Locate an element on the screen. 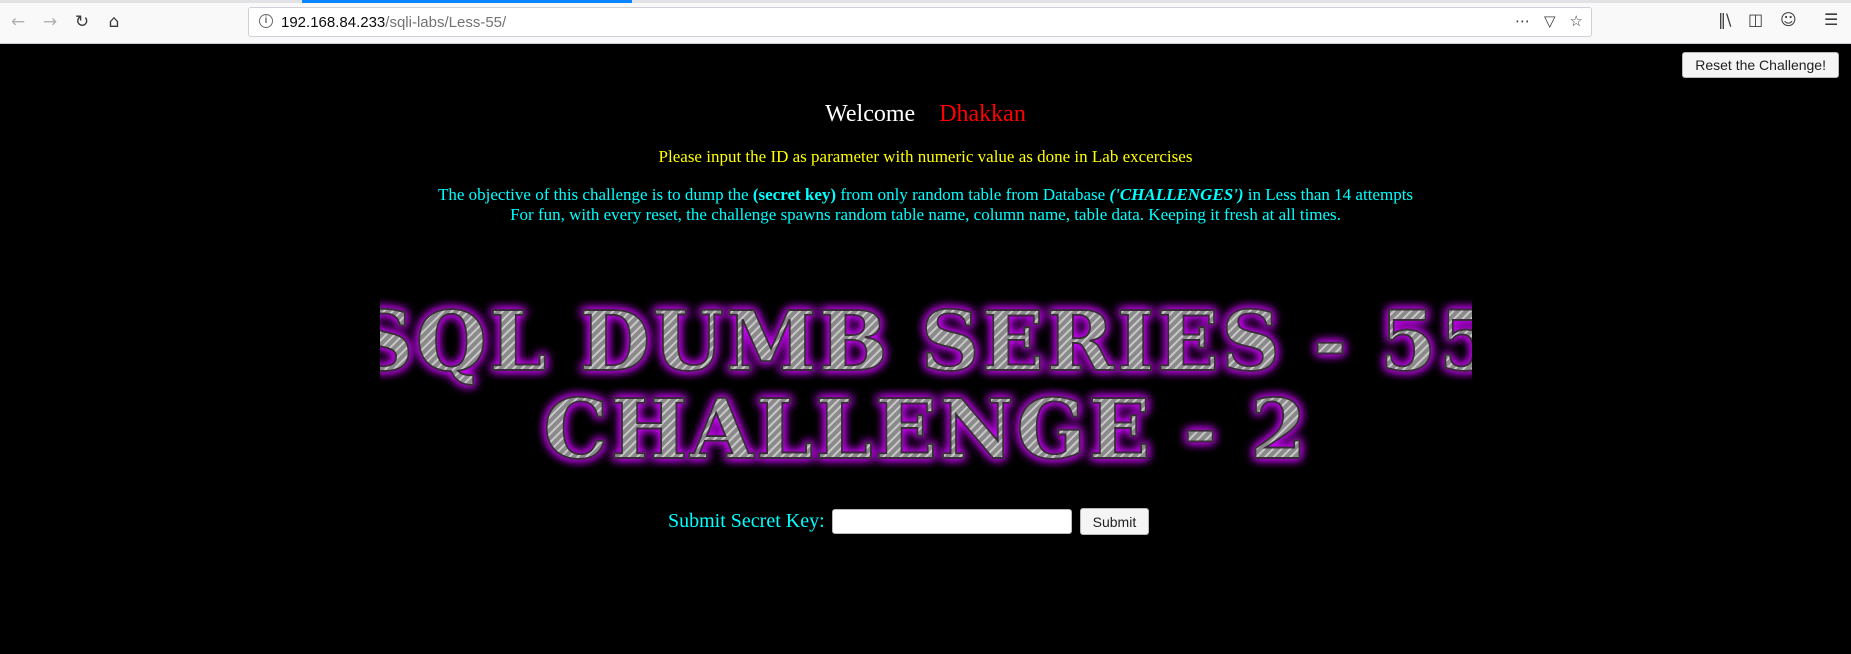  secret-key-label: Submit Secret Key: is located at coordinates (746, 521).